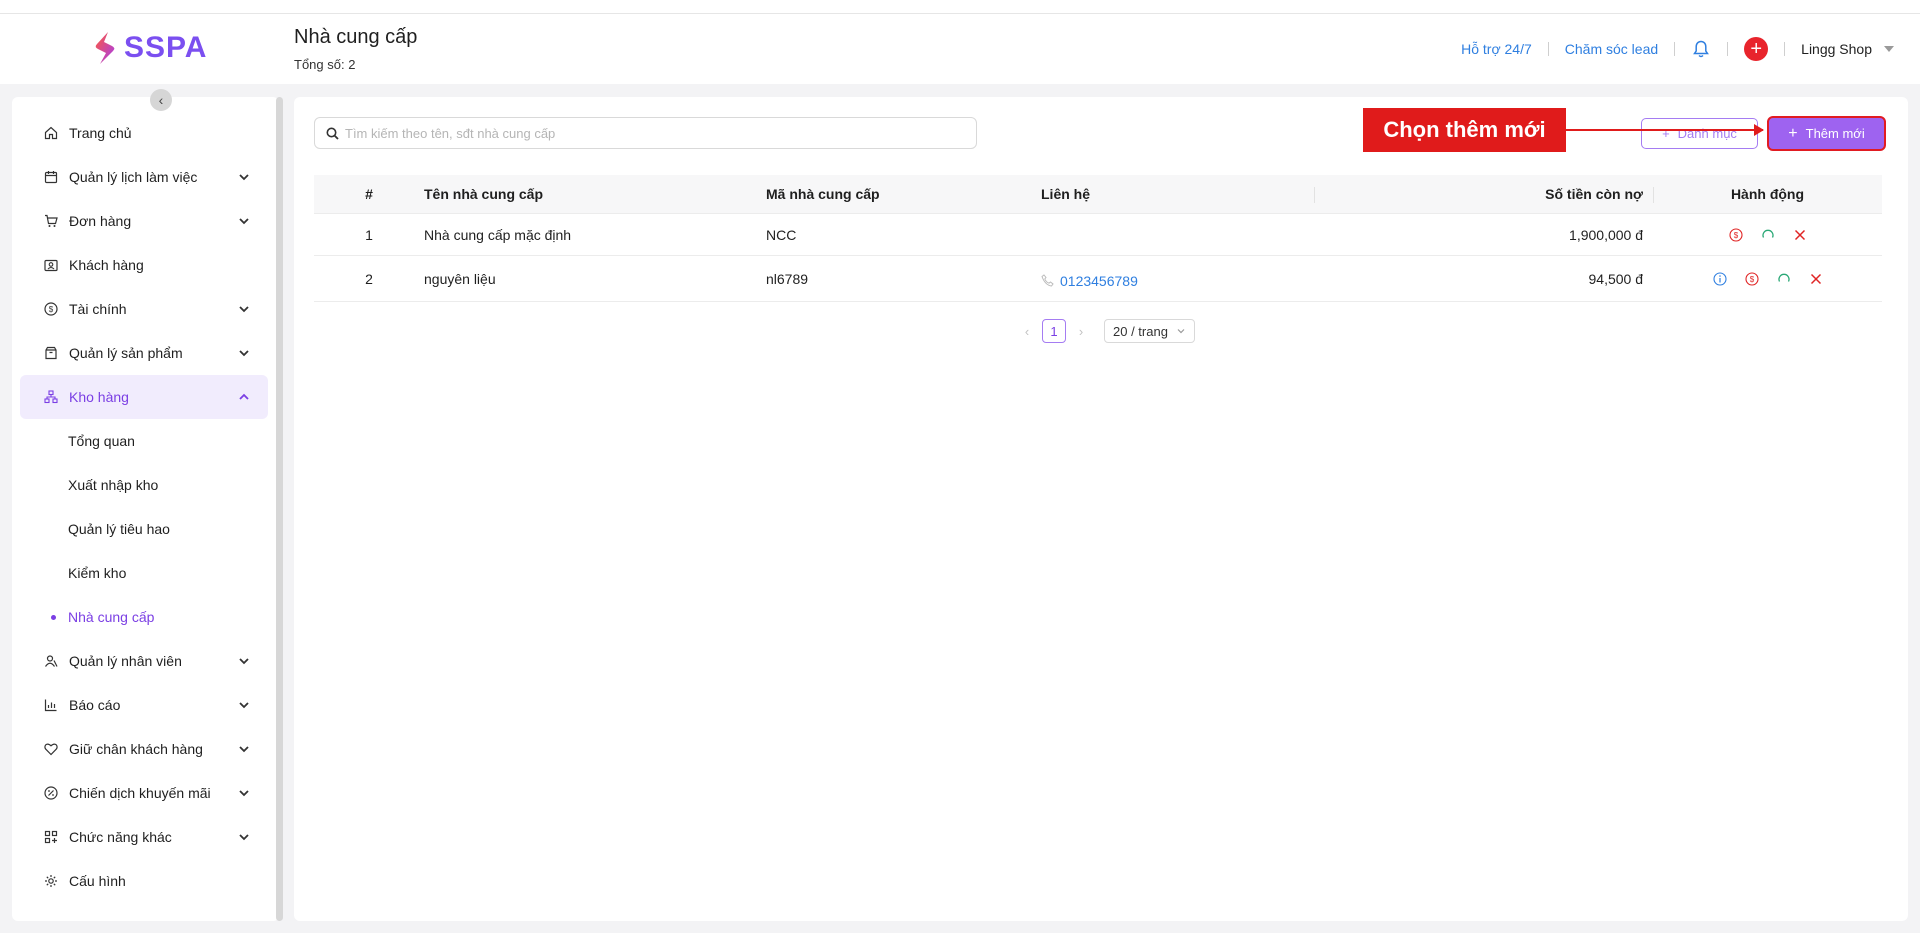  What do you see at coordinates (1835, 133) in the screenshot?
I see `add-new-button-label: Thêm mới` at bounding box center [1835, 133].